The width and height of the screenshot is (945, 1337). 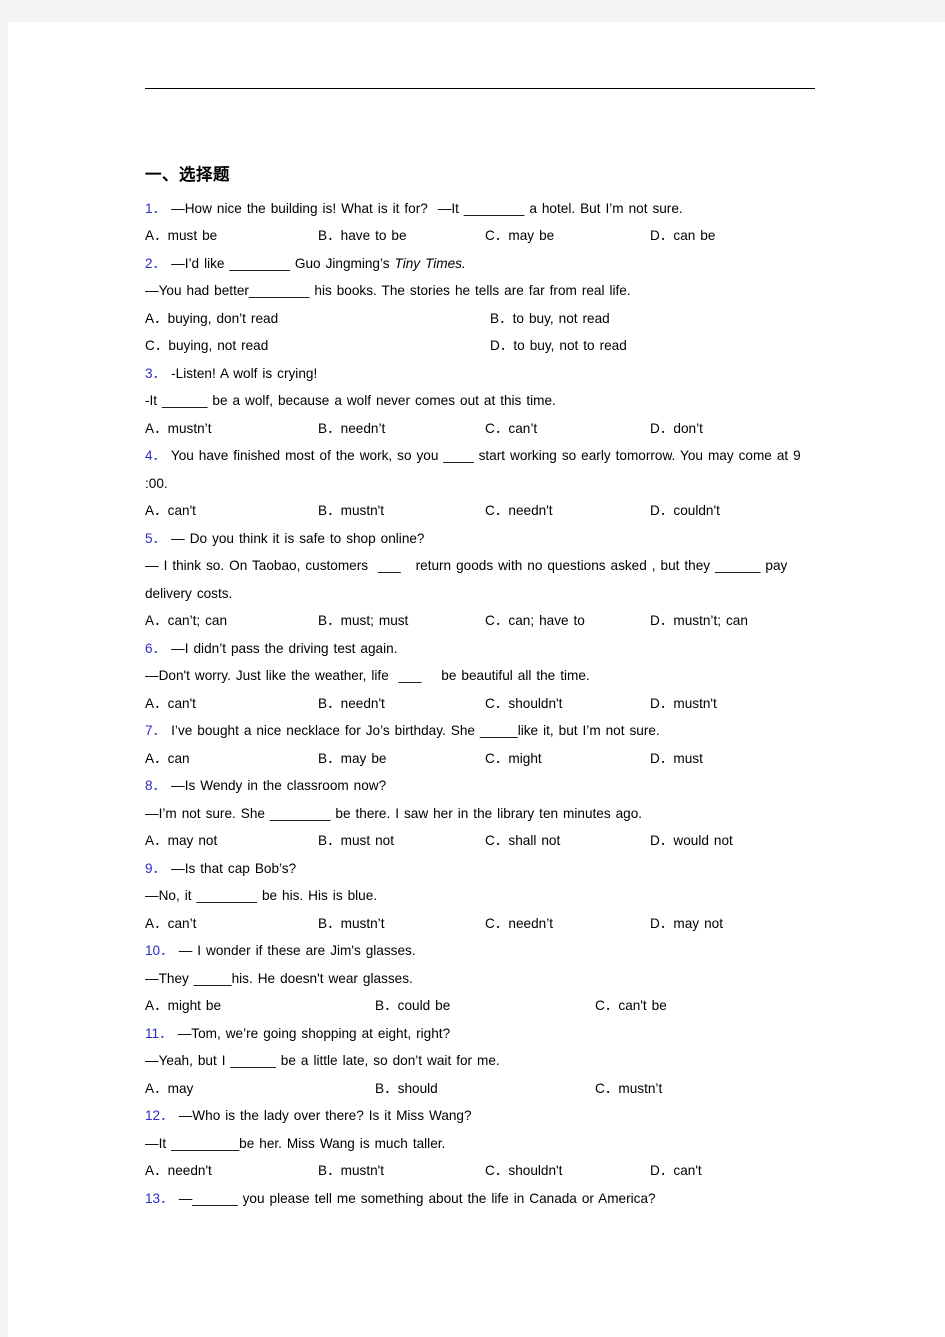 I want to click on question-stem-continuation: —No, it ________ be his. His is blue., so click(x=481, y=896).